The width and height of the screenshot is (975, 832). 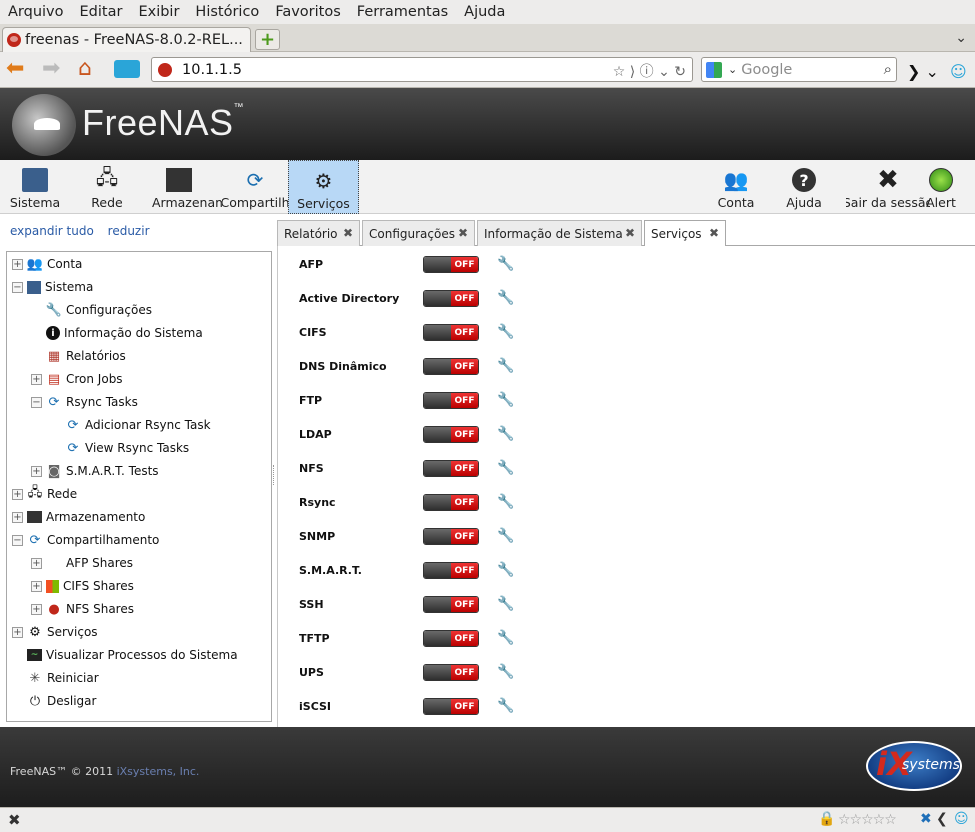 What do you see at coordinates (484, 12) in the screenshot?
I see `menu-ajuda: Ajuda` at bounding box center [484, 12].